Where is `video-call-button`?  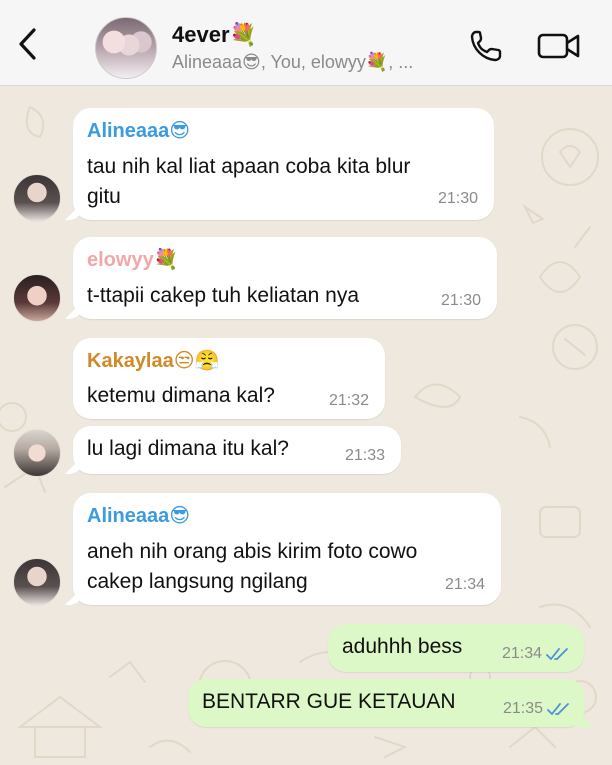 video-call-button is located at coordinates (559, 46).